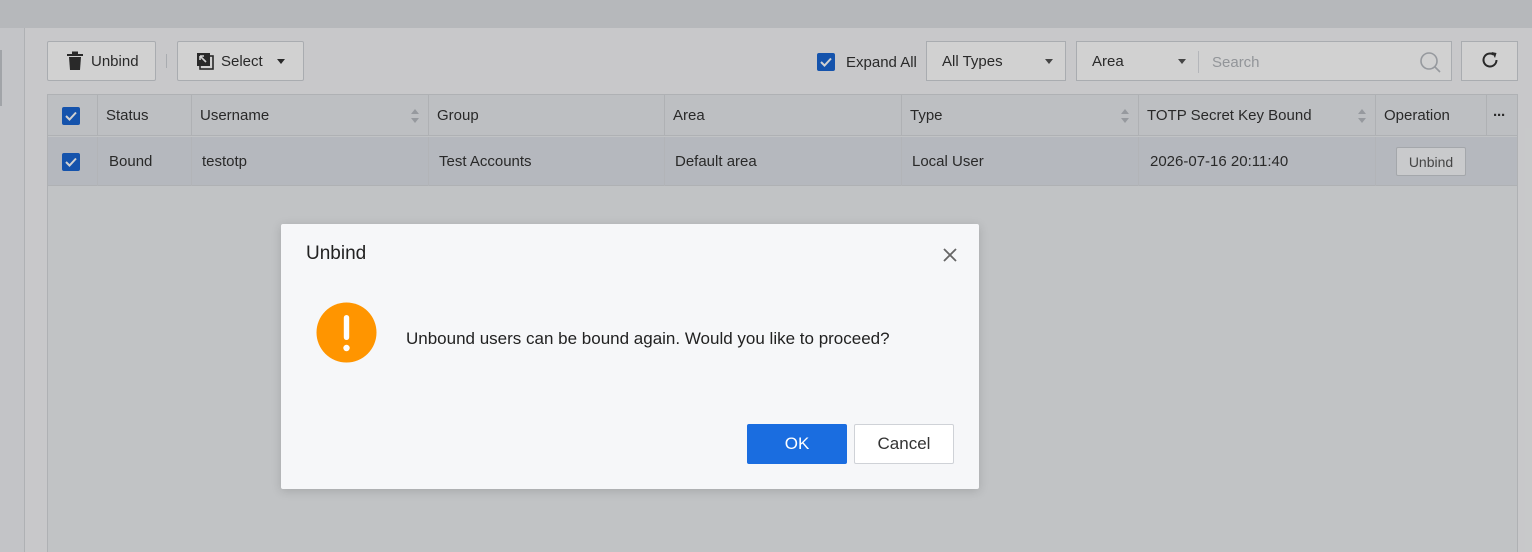 The image size is (1532, 552). Describe the element at coordinates (950, 255) in the screenshot. I see `close-icon` at that location.